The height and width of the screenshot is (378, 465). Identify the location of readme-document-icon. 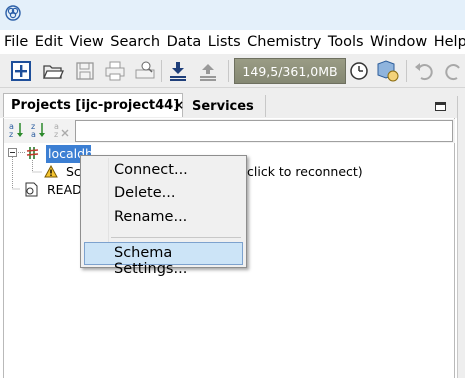
(31, 189).